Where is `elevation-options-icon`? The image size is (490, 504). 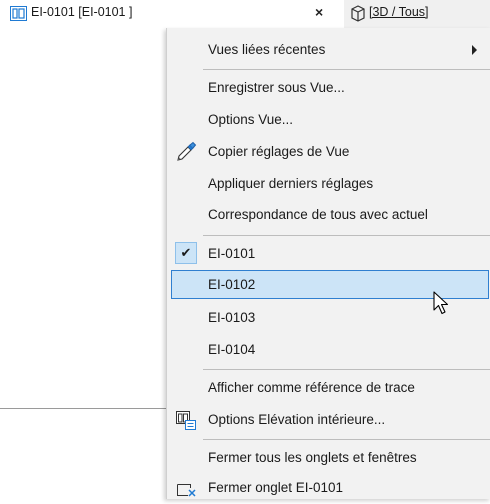 elevation-options-icon is located at coordinates (186, 420).